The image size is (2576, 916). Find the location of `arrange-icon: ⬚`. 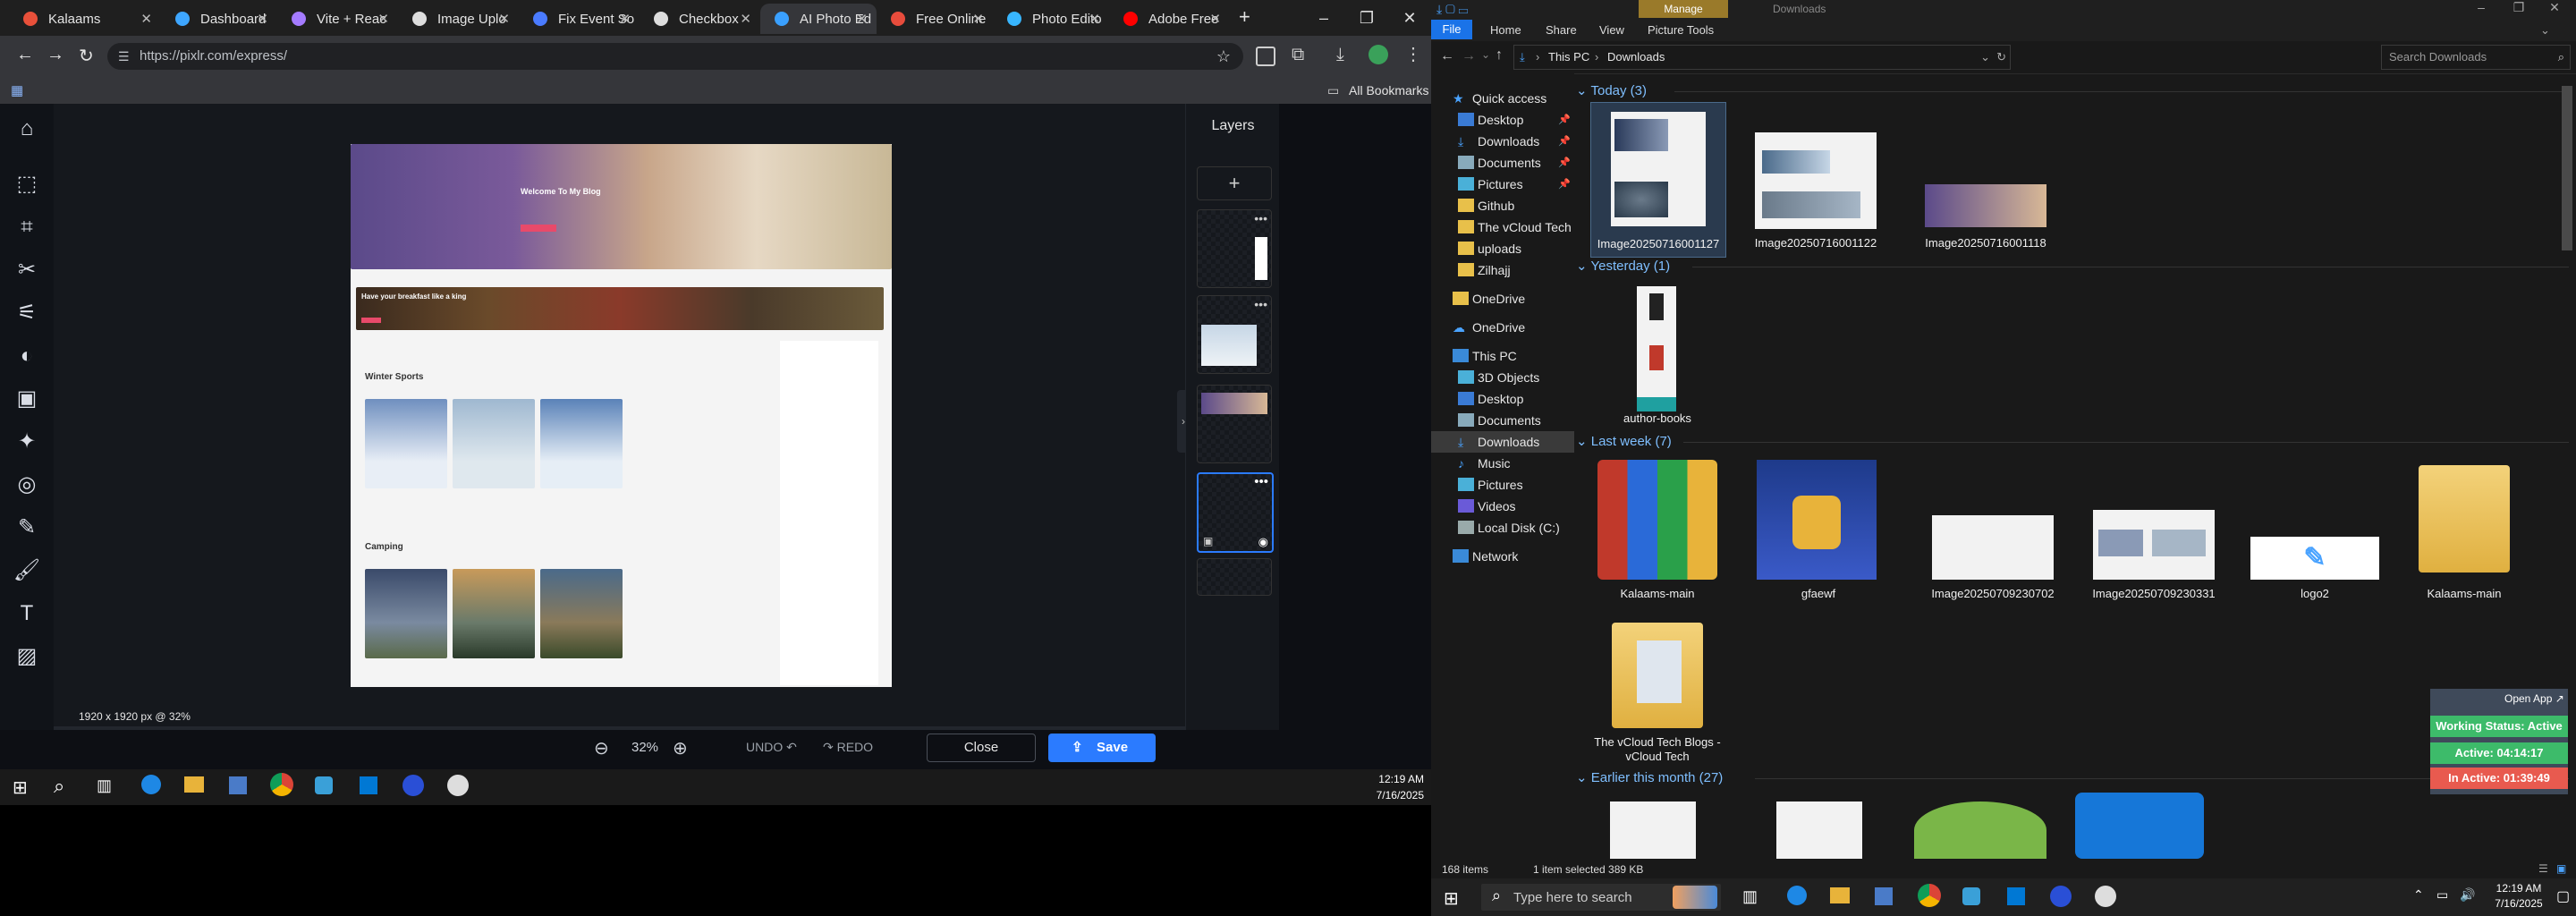

arrange-icon: ⬚ is located at coordinates (27, 184).